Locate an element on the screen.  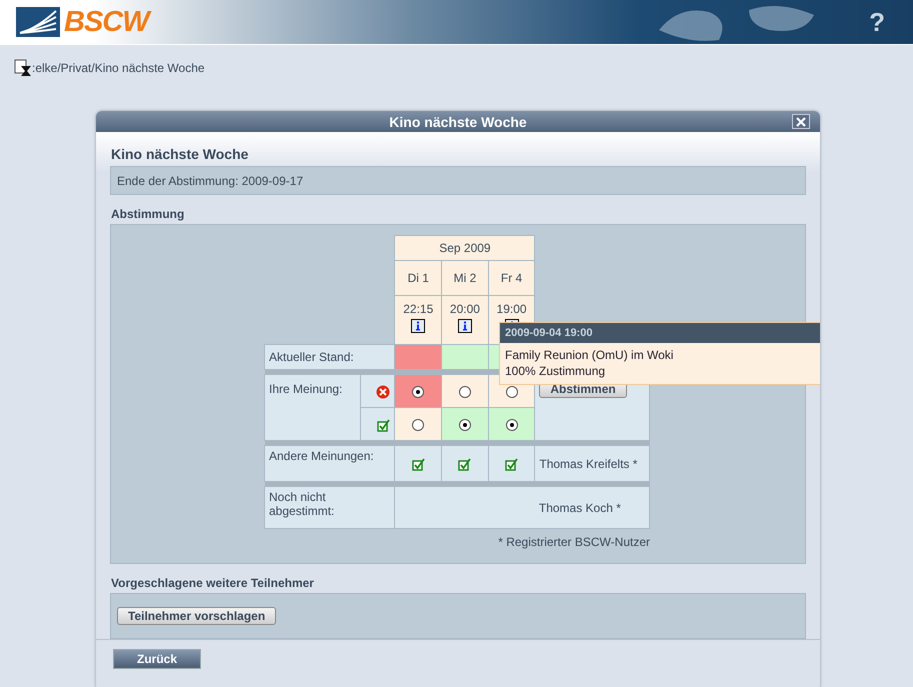
logo-text: BSCW is located at coordinates (106, 22).